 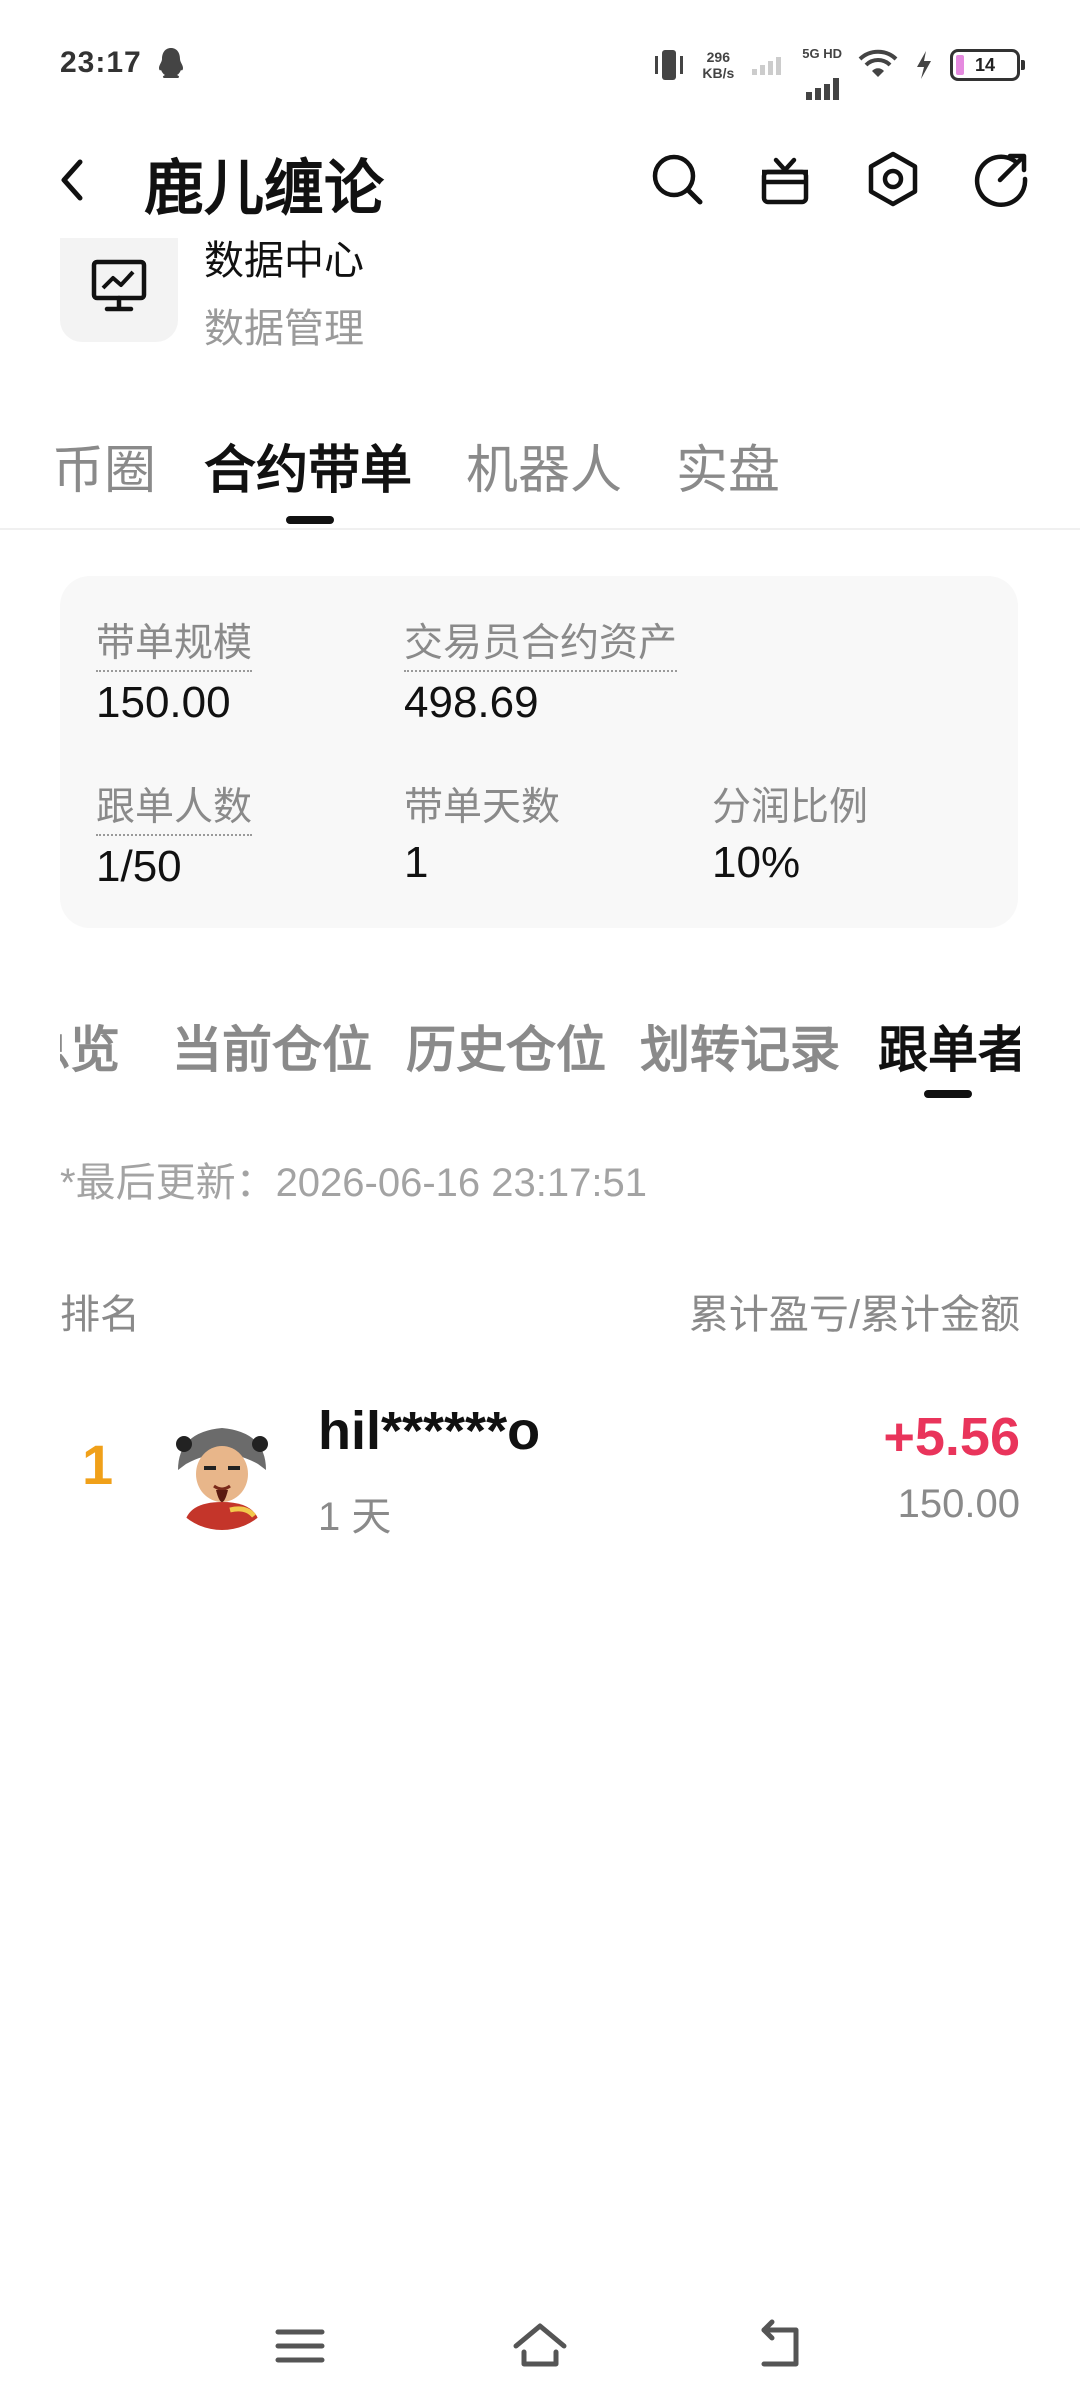 I want to click on stat-followers-value: 1/50, so click(x=139, y=866).